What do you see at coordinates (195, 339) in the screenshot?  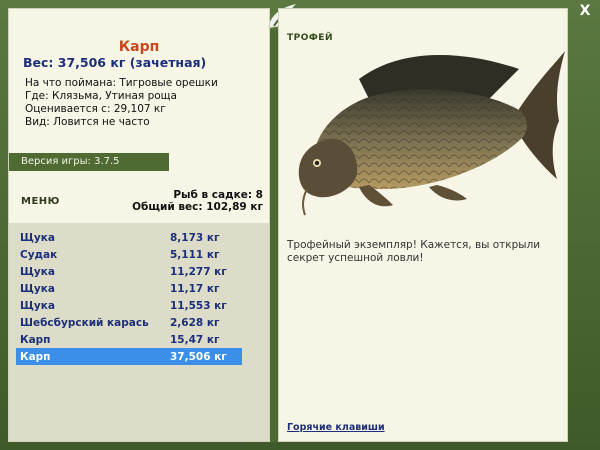 I see `list-item-weight: 15,47 кг` at bounding box center [195, 339].